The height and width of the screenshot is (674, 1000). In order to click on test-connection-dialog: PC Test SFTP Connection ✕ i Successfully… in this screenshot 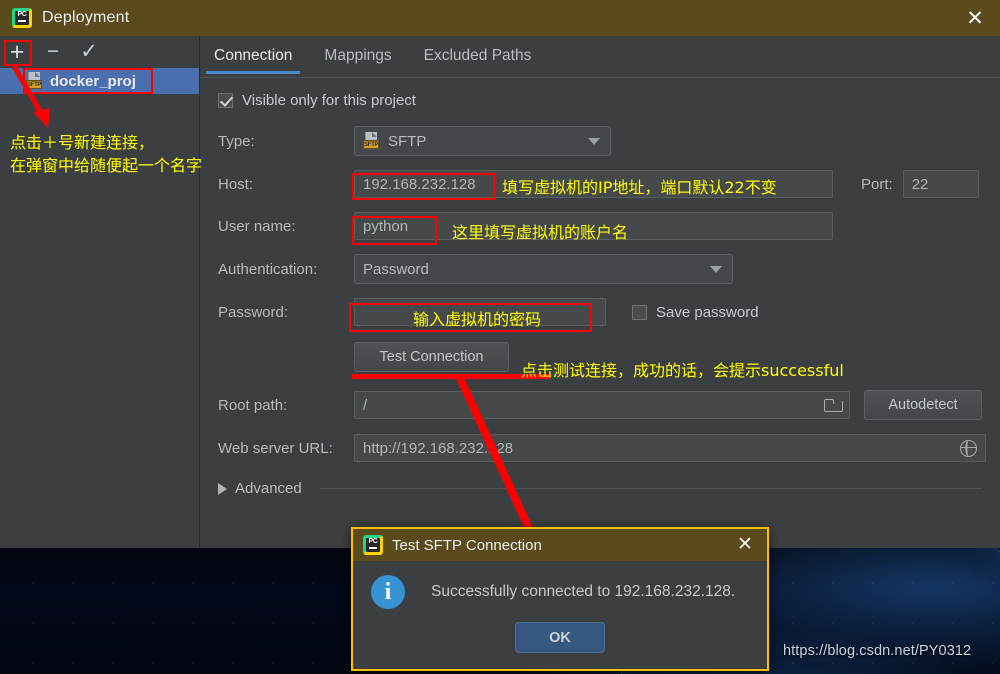, I will do `click(560, 599)`.